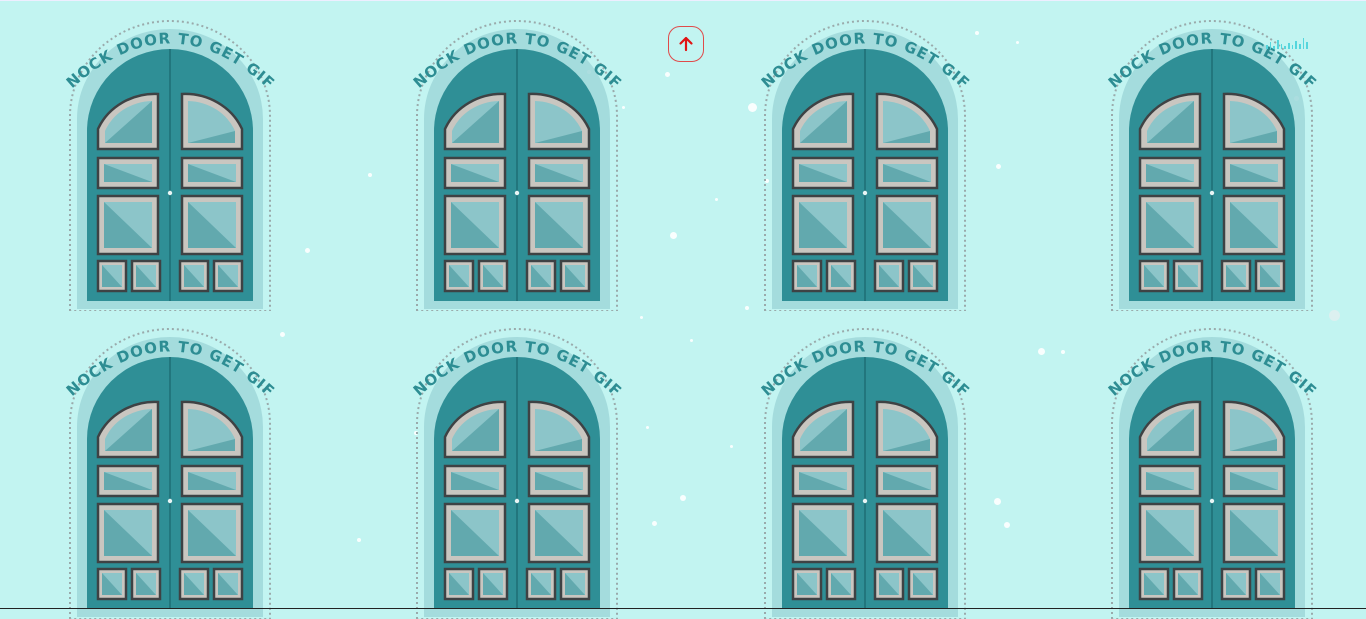 The height and width of the screenshot is (619, 1366). I want to click on scroll-to-top-button, so click(686, 44).